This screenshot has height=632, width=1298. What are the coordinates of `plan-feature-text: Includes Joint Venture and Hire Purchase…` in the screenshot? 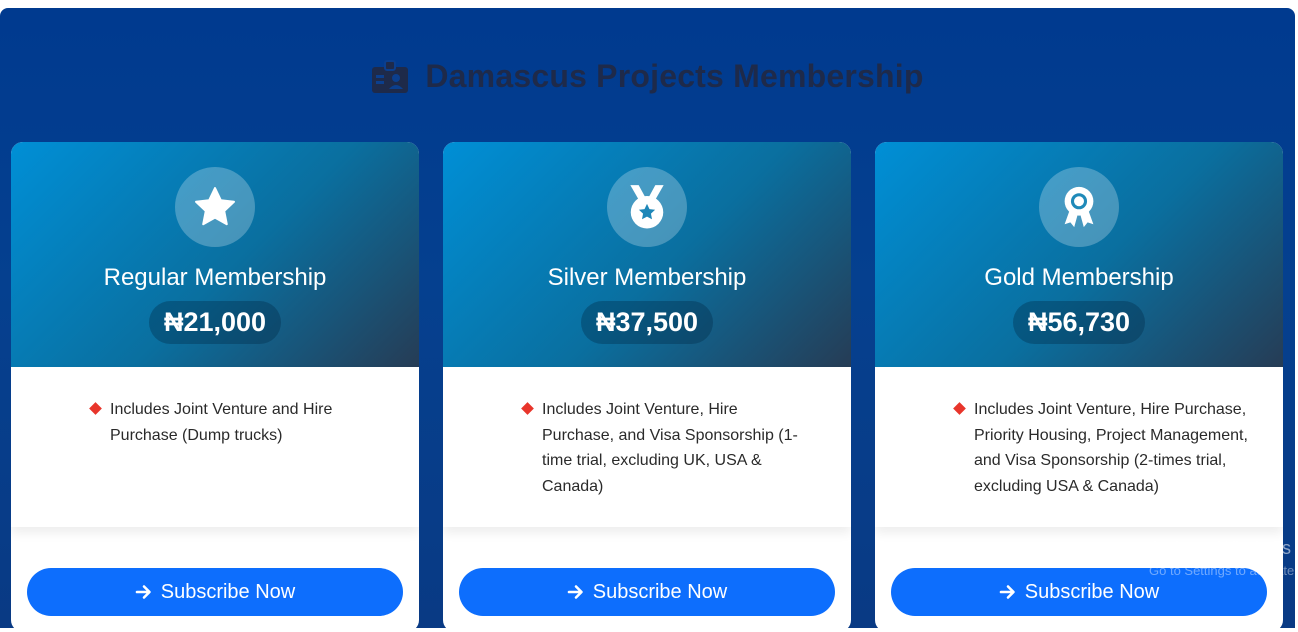 It's located at (221, 422).